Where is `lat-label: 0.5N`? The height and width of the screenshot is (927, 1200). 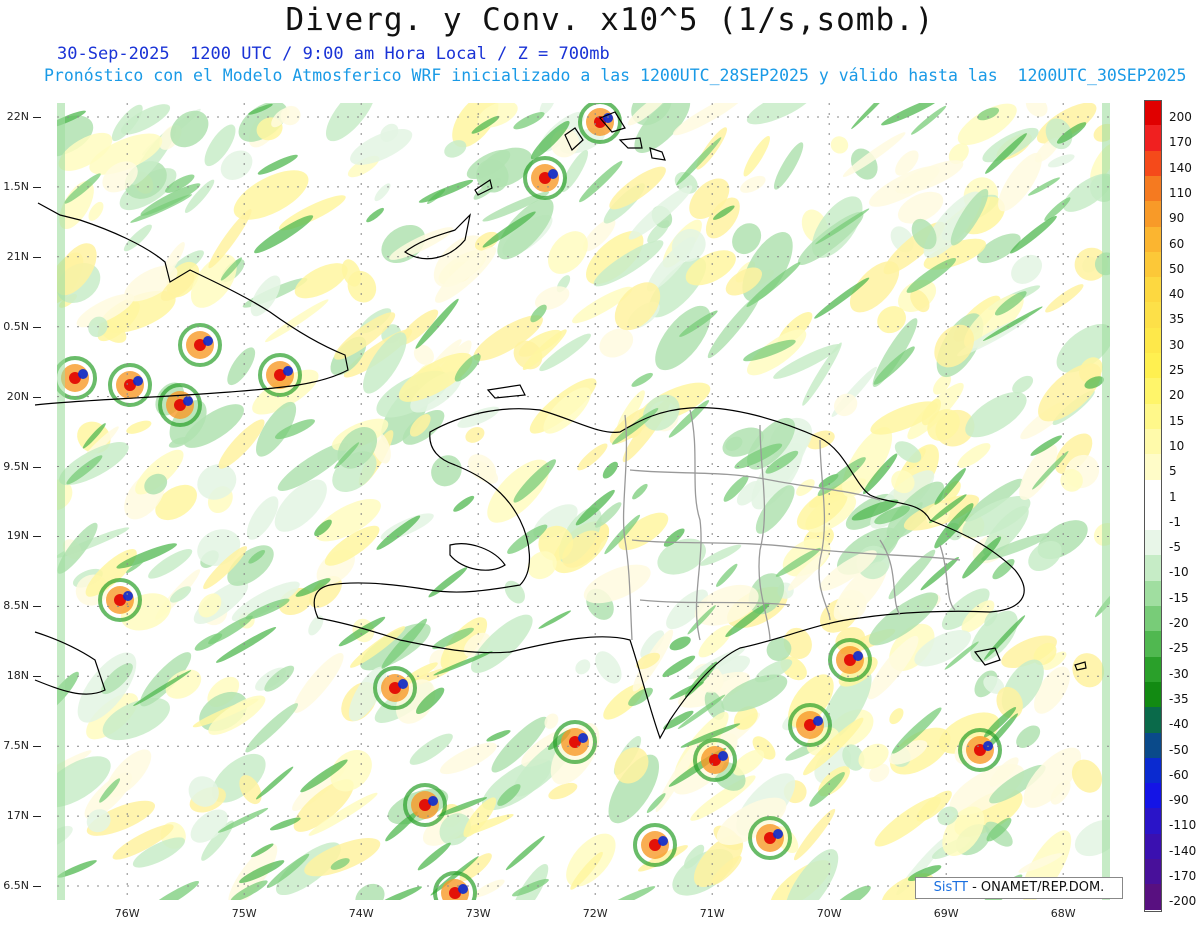 lat-label: 0.5N is located at coordinates (16, 326).